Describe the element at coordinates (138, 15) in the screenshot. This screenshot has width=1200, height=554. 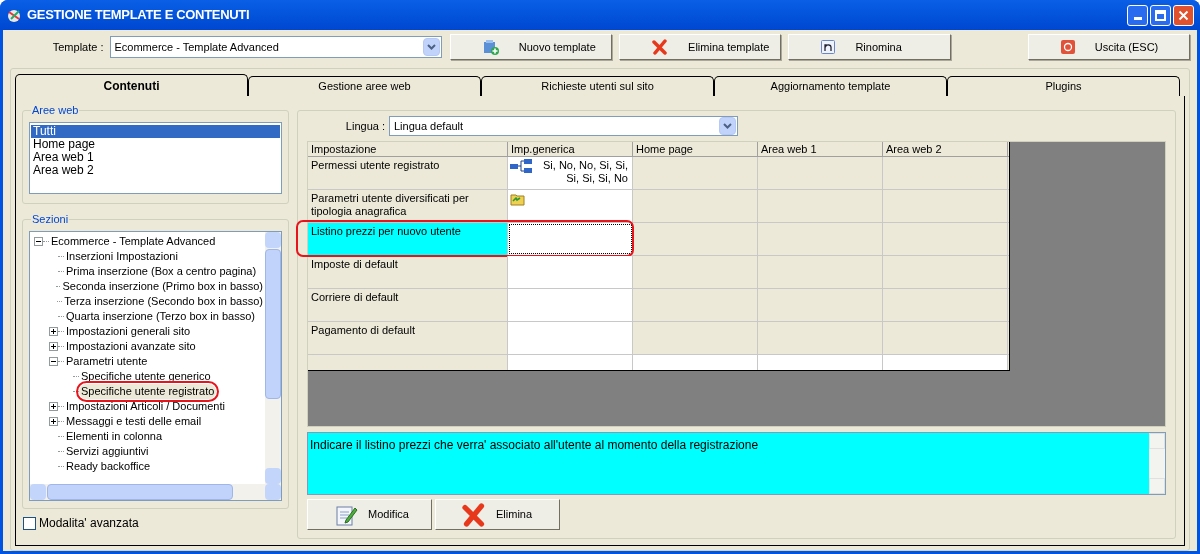
I see `window-title: GESTIONE TEMPLATE E CONTENUTI` at that location.